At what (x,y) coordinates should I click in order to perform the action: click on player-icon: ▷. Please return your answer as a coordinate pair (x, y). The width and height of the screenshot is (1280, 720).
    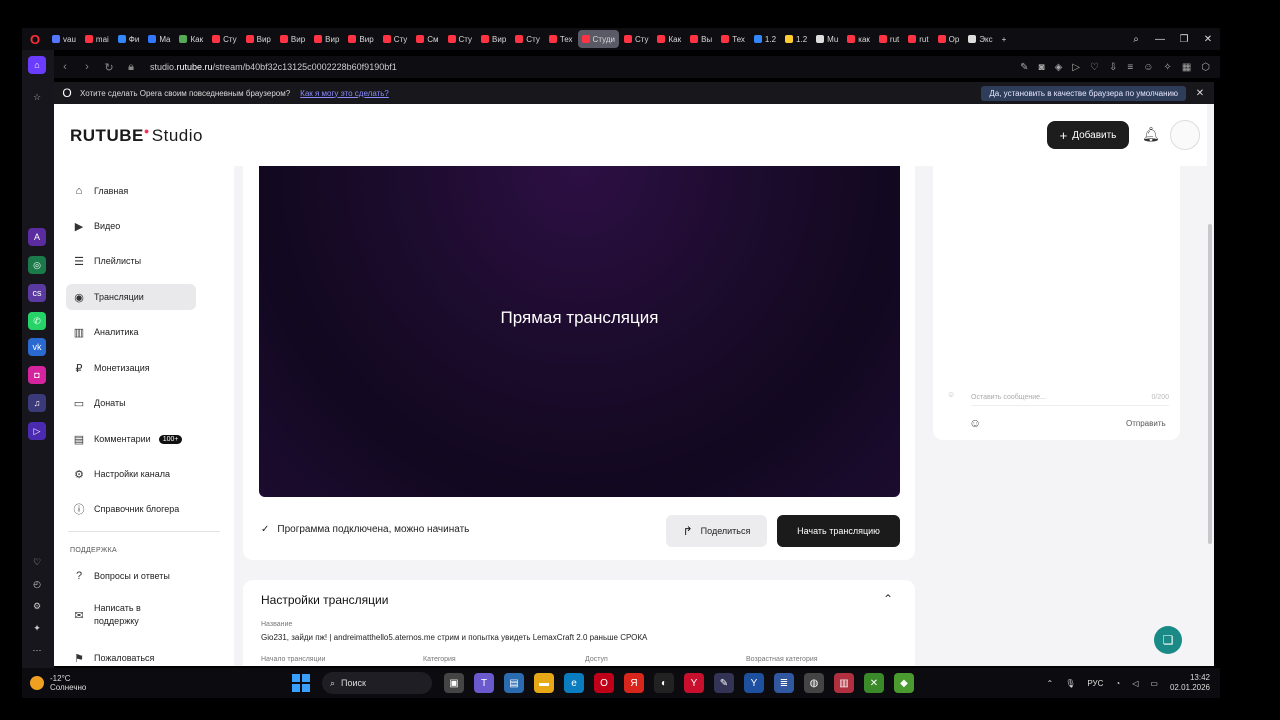
    Looking at the image, I should click on (37, 431).